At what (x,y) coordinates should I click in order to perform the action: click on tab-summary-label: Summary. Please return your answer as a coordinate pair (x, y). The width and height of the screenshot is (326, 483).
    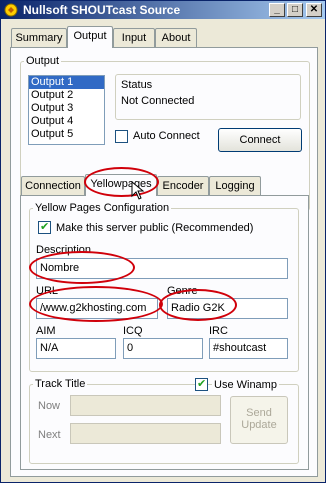
    Looking at the image, I should click on (39, 38).